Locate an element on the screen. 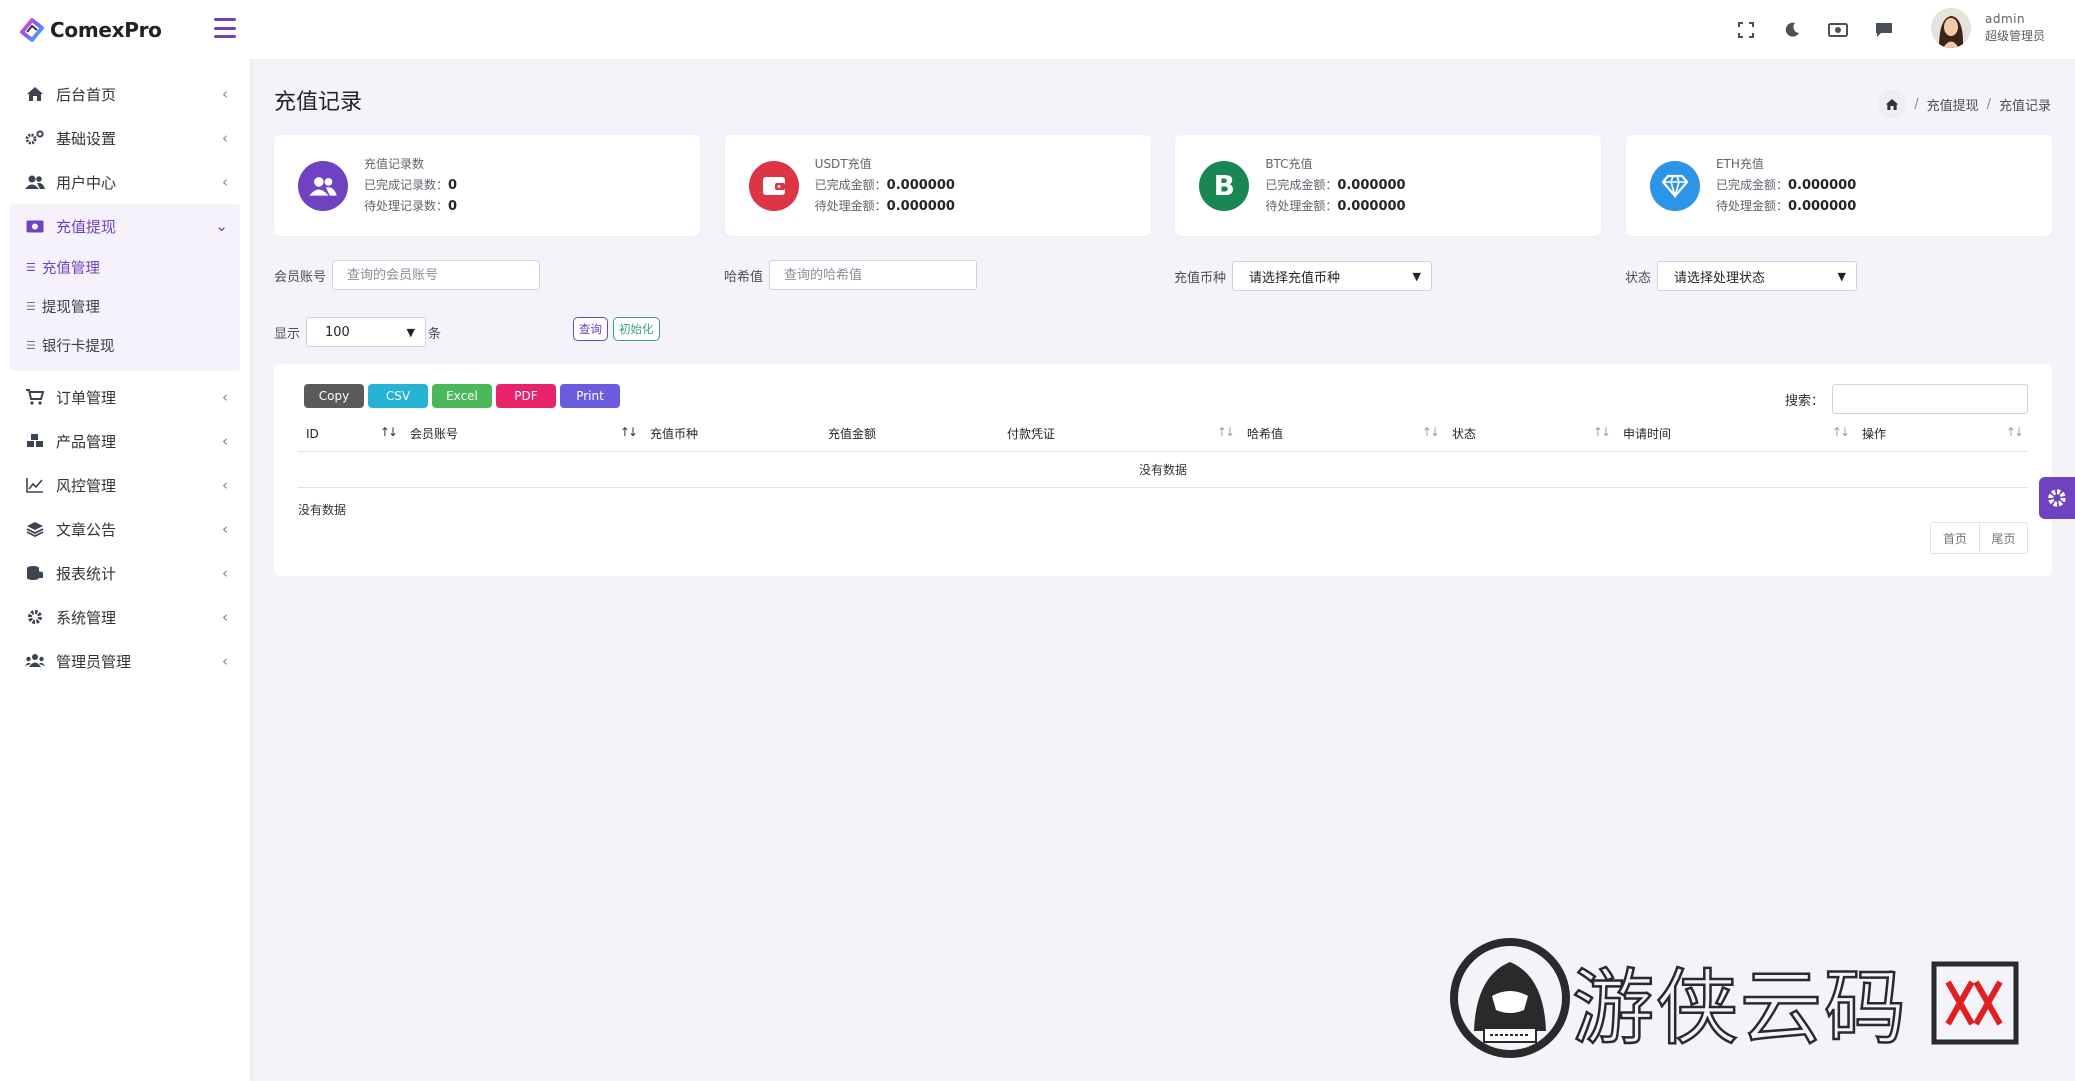 Image resolution: width=2075 pixels, height=1081 pixels. column-header: 哈希值 ↑↓ is located at coordinates (1341, 434).